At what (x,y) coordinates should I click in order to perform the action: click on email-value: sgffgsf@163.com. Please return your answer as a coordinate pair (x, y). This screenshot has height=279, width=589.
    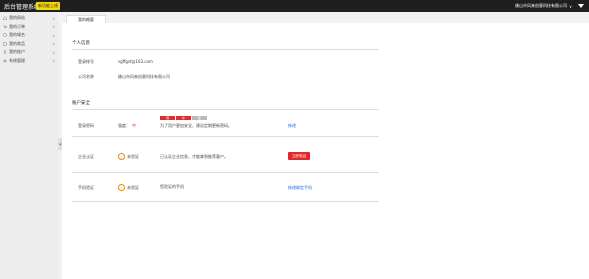
    Looking at the image, I should click on (135, 61).